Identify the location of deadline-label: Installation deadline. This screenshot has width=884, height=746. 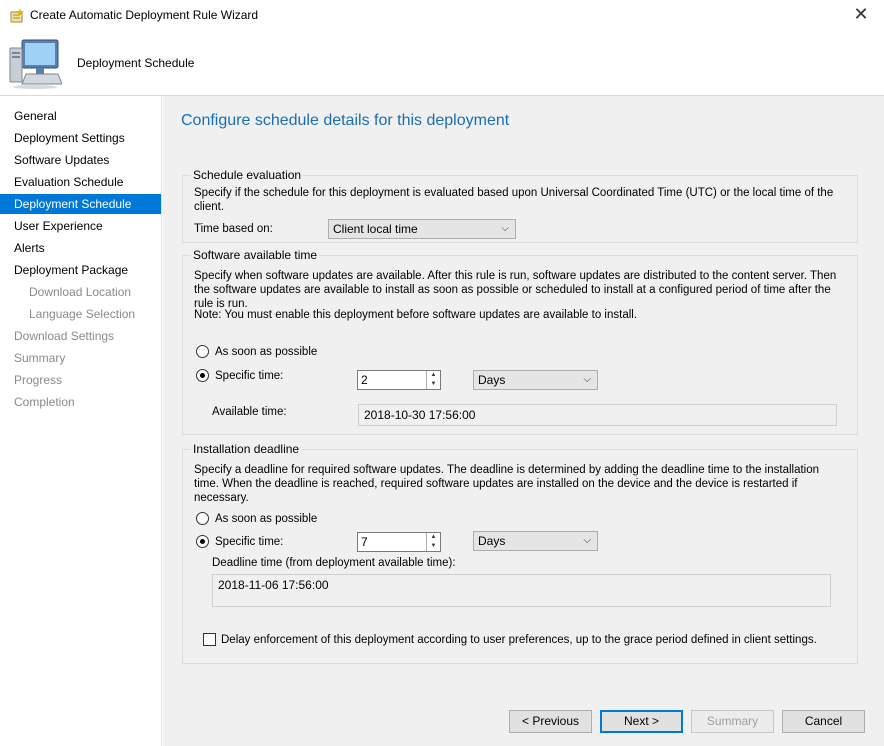
(246, 449).